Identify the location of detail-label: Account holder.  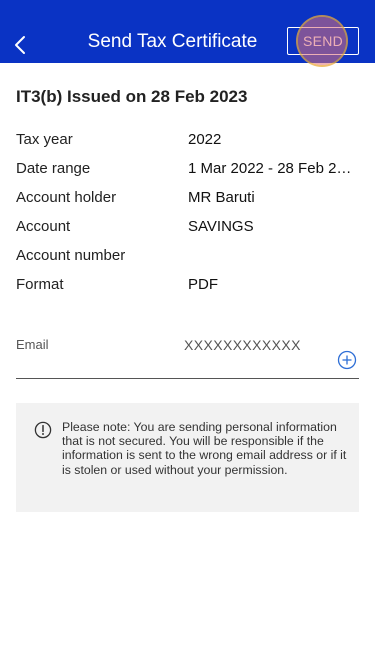
(66, 197).